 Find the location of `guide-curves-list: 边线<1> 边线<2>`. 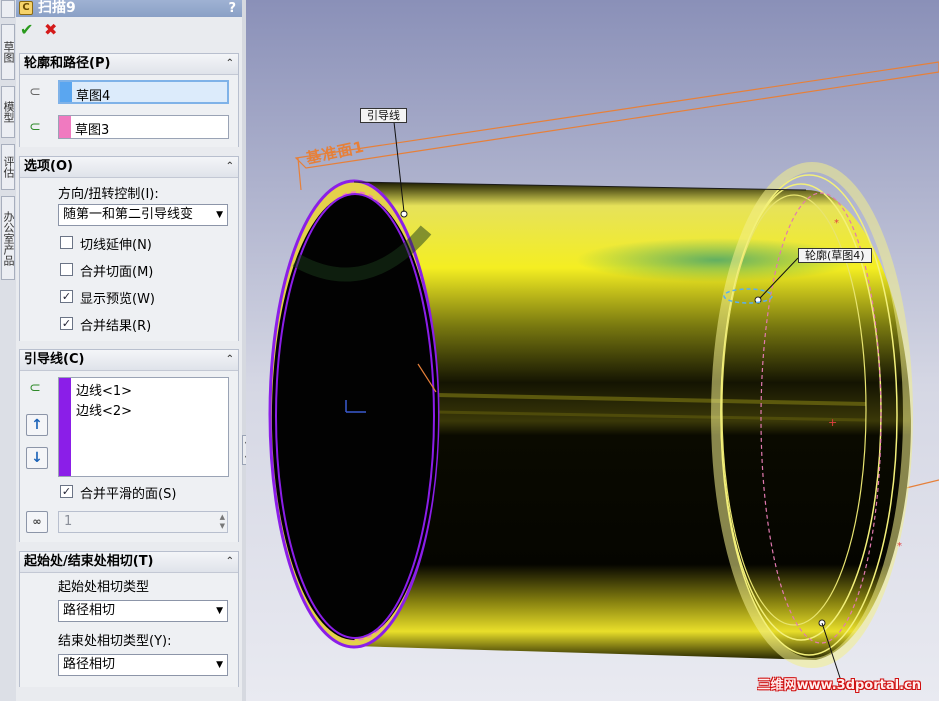

guide-curves-list: 边线<1> 边线<2> is located at coordinates (143, 427).